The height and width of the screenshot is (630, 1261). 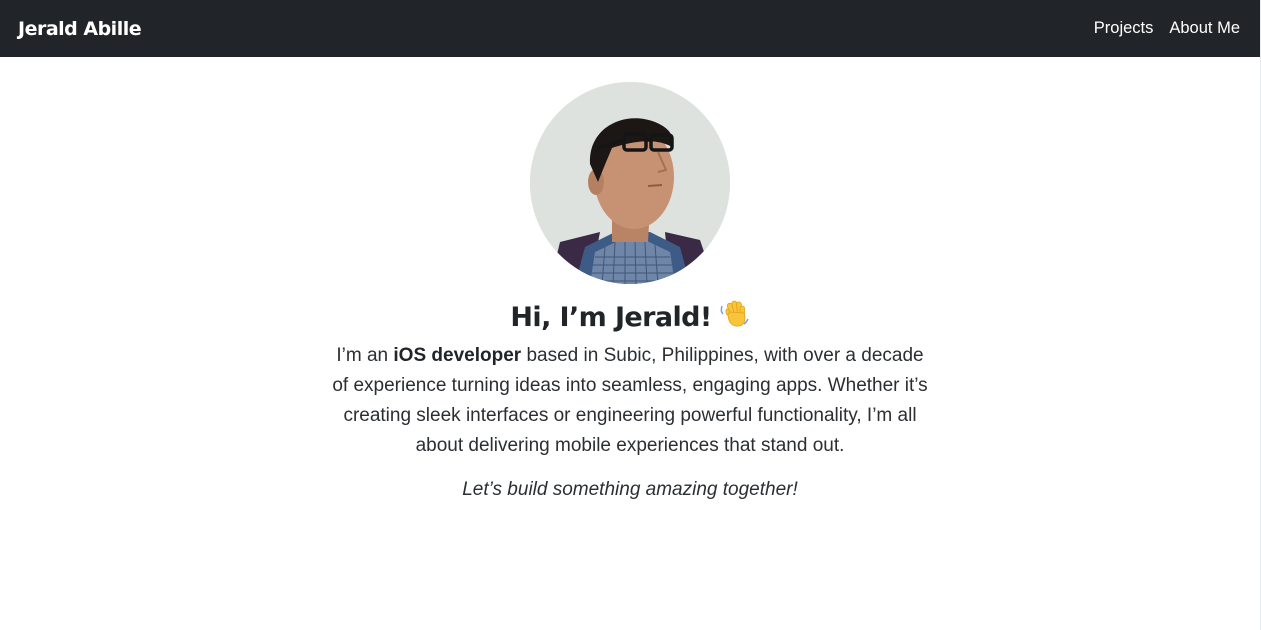 I want to click on hero-headline: Hi, I’m Jerald!, so click(x=630, y=317).